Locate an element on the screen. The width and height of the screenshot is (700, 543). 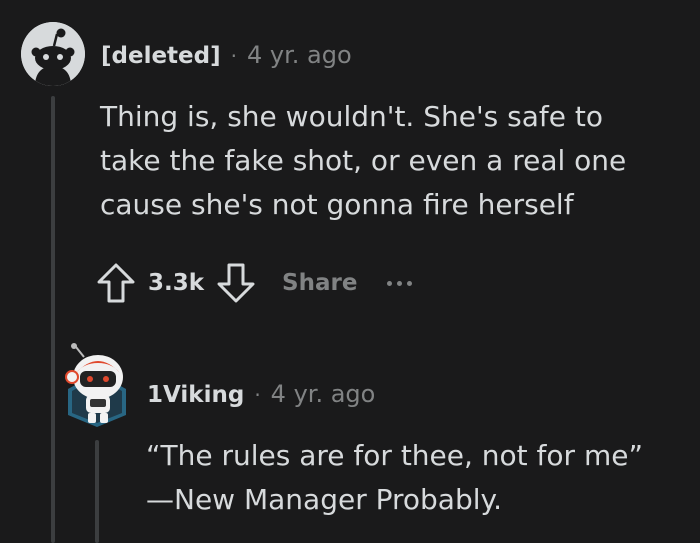
deleted-user-avatar-icon is located at coordinates (53, 54).